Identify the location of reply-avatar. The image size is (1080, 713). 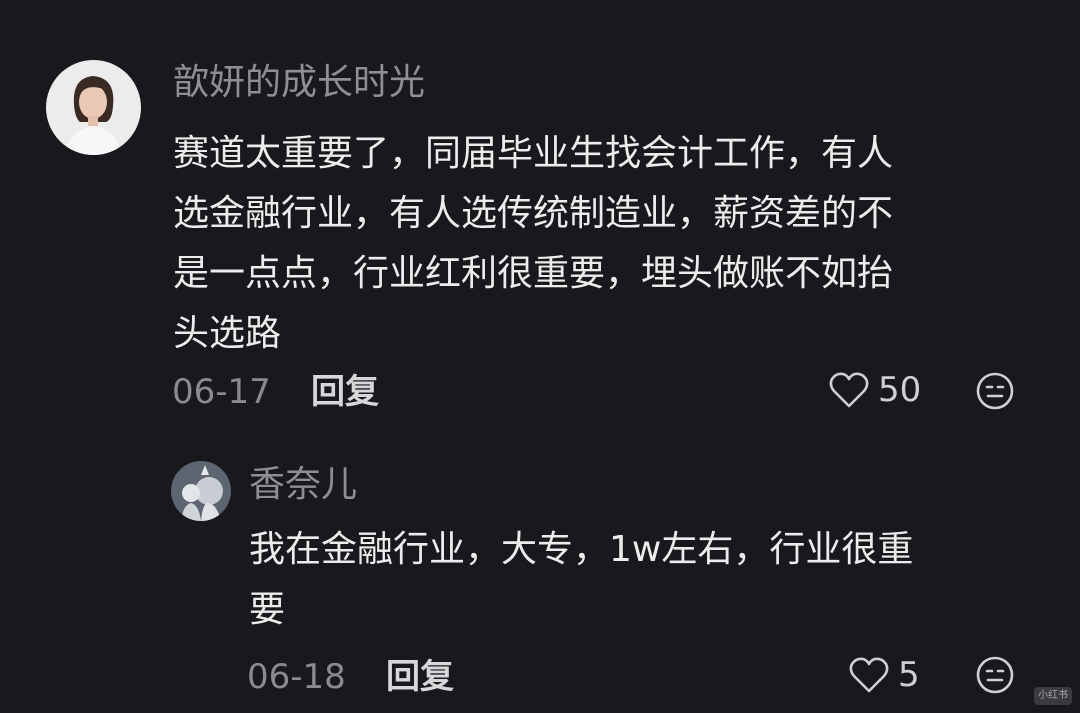
(201, 491).